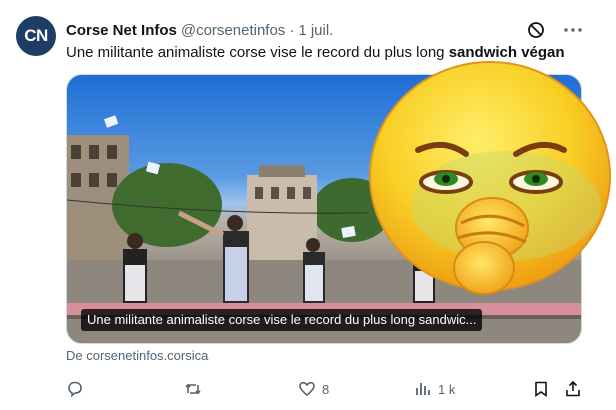  I want to click on timestamp: 1 juil., so click(315, 30).